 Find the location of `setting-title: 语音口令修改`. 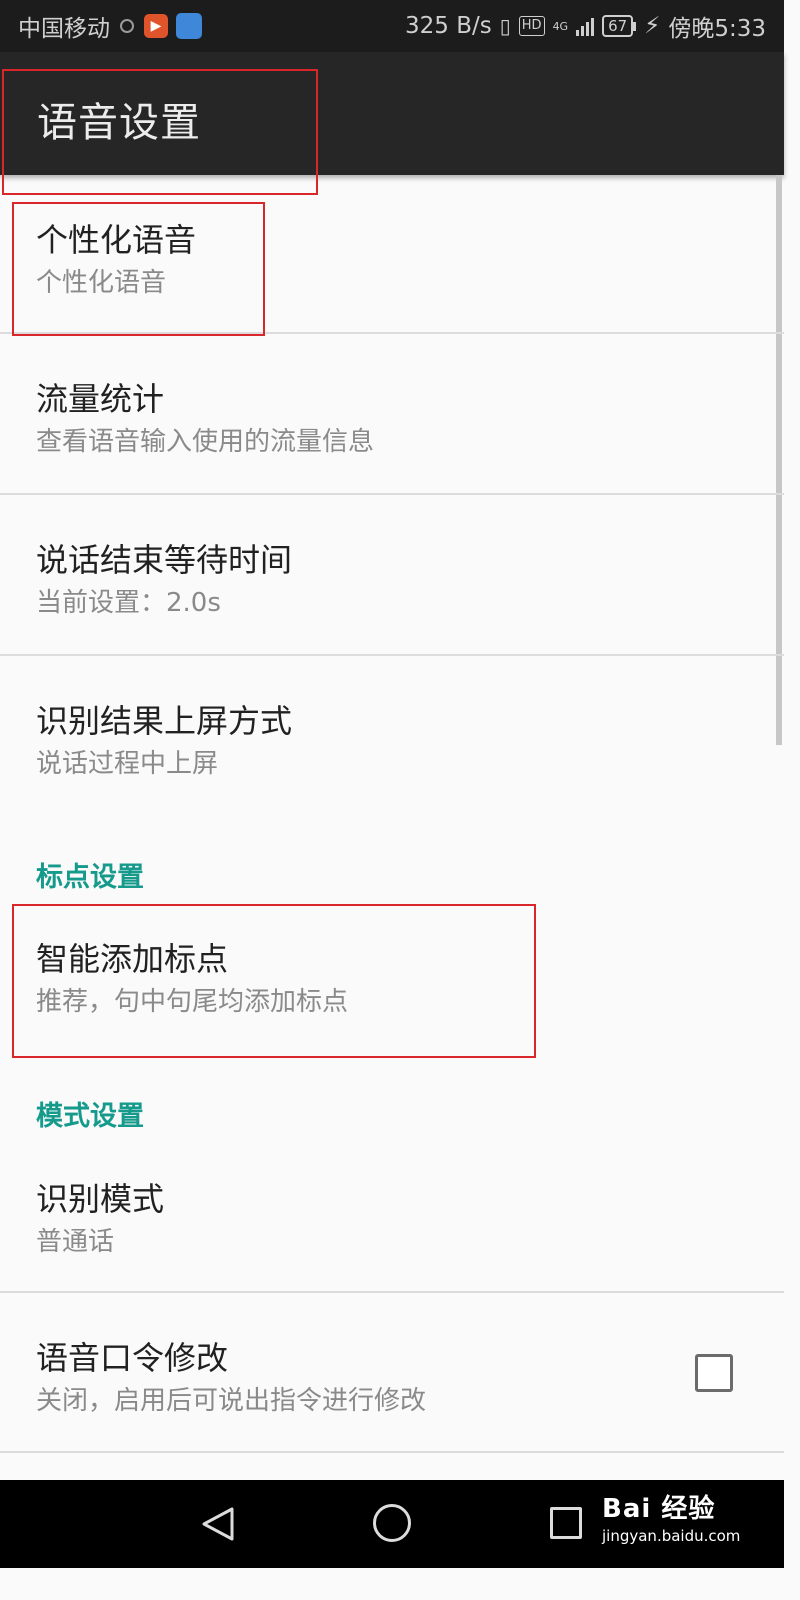

setting-title: 语音口令修改 is located at coordinates (132, 1358).